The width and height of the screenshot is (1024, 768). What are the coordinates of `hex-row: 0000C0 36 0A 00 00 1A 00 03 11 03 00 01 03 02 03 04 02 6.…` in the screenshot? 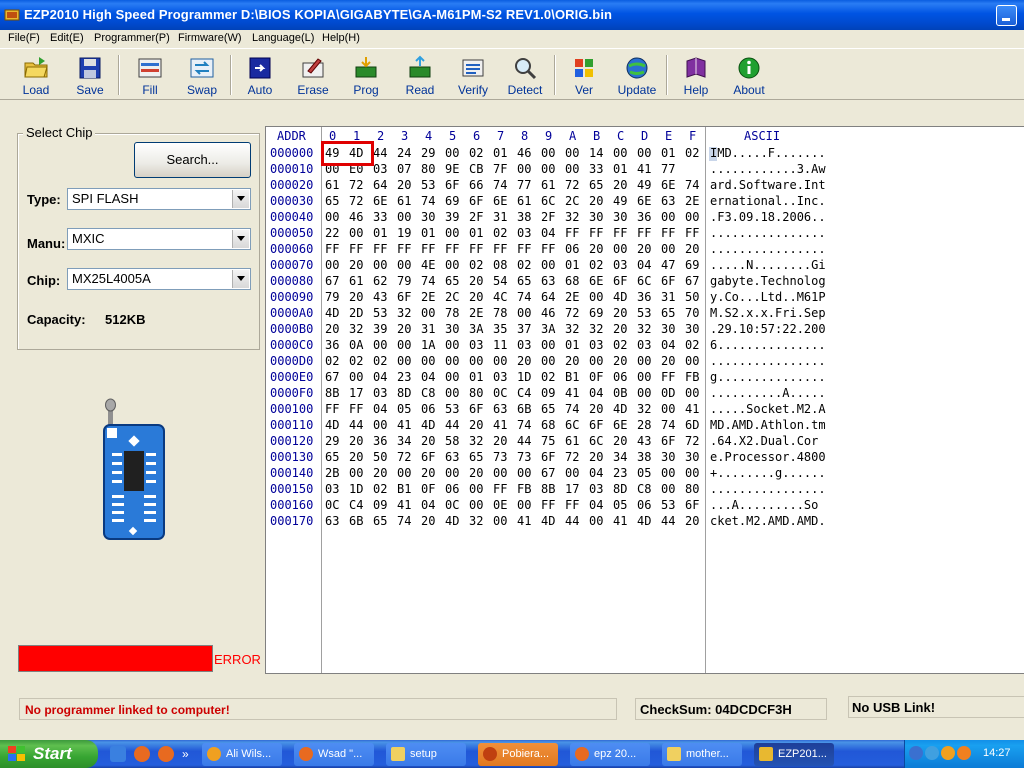 It's located at (645, 345).